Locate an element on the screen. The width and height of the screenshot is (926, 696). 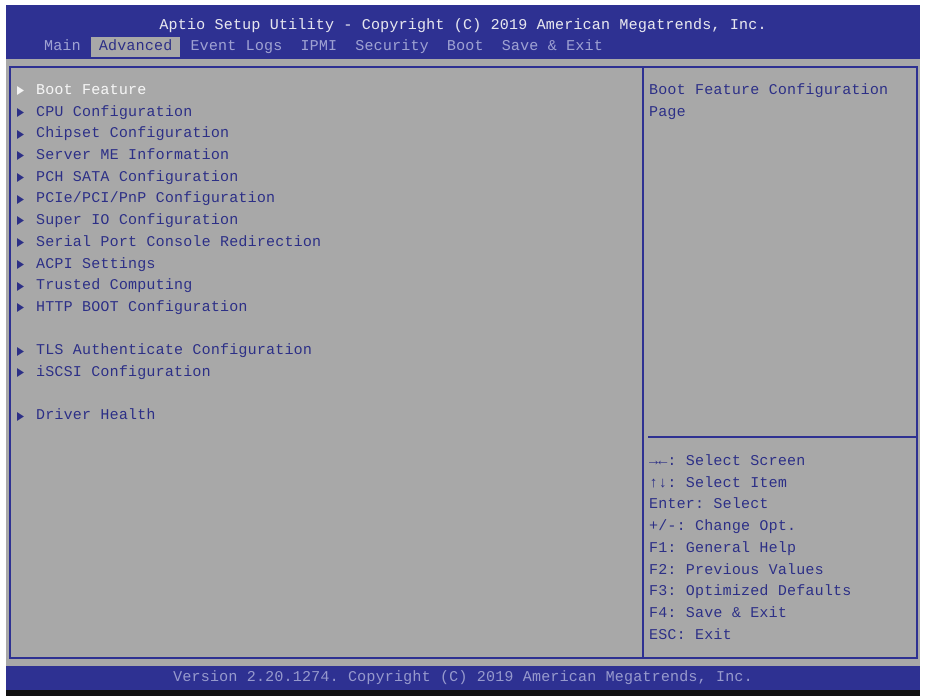
menu-tab: Event Logs is located at coordinates (236, 47).